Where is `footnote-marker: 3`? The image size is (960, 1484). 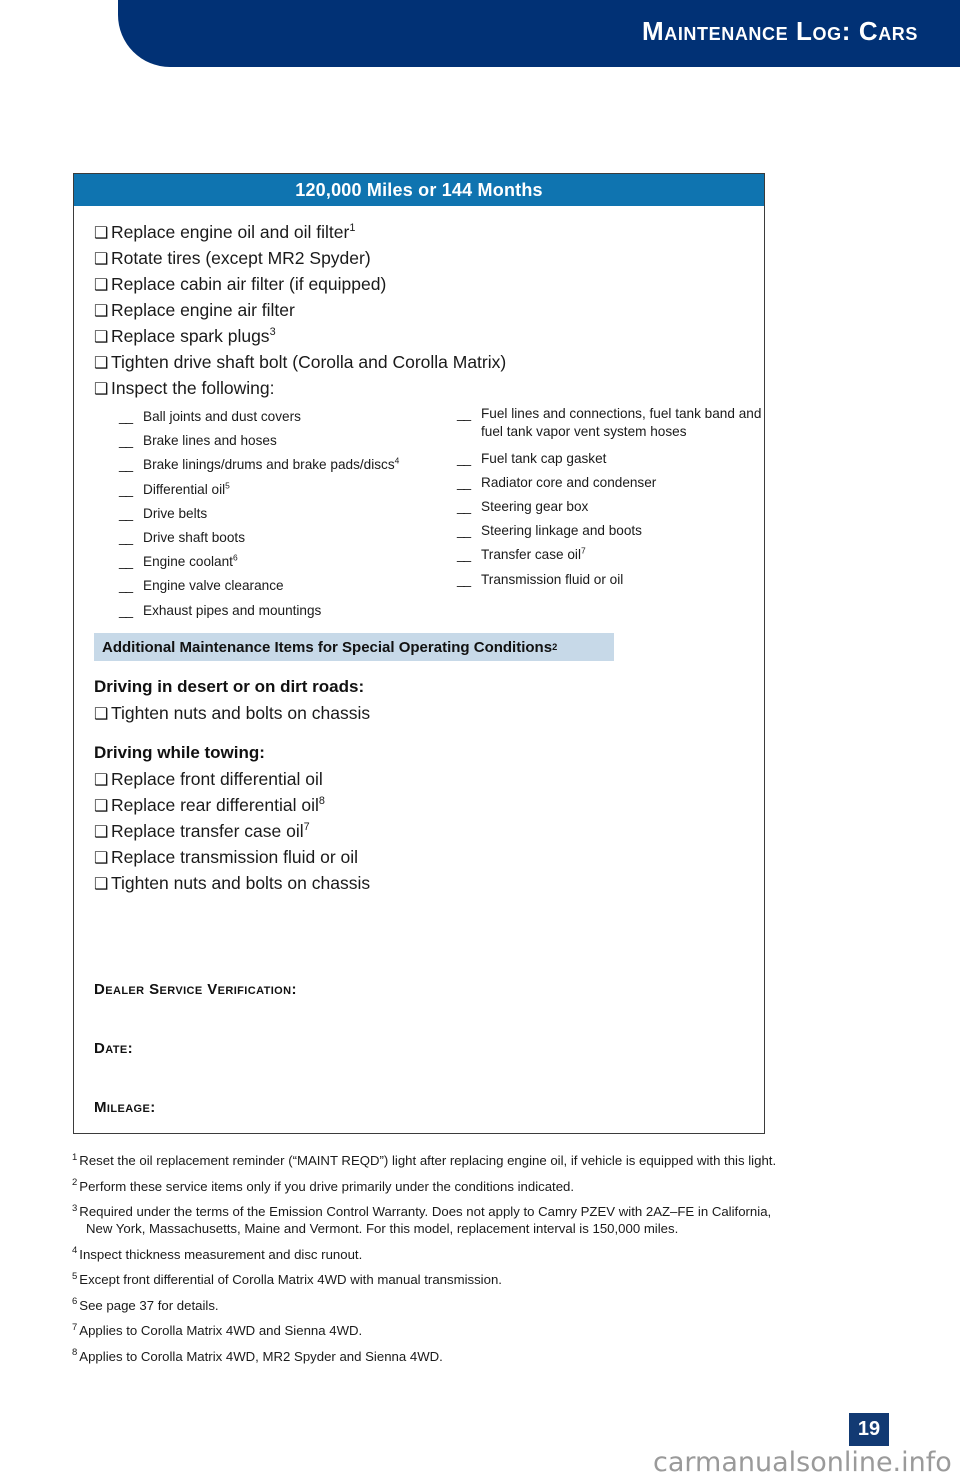 footnote-marker: 3 is located at coordinates (272, 332).